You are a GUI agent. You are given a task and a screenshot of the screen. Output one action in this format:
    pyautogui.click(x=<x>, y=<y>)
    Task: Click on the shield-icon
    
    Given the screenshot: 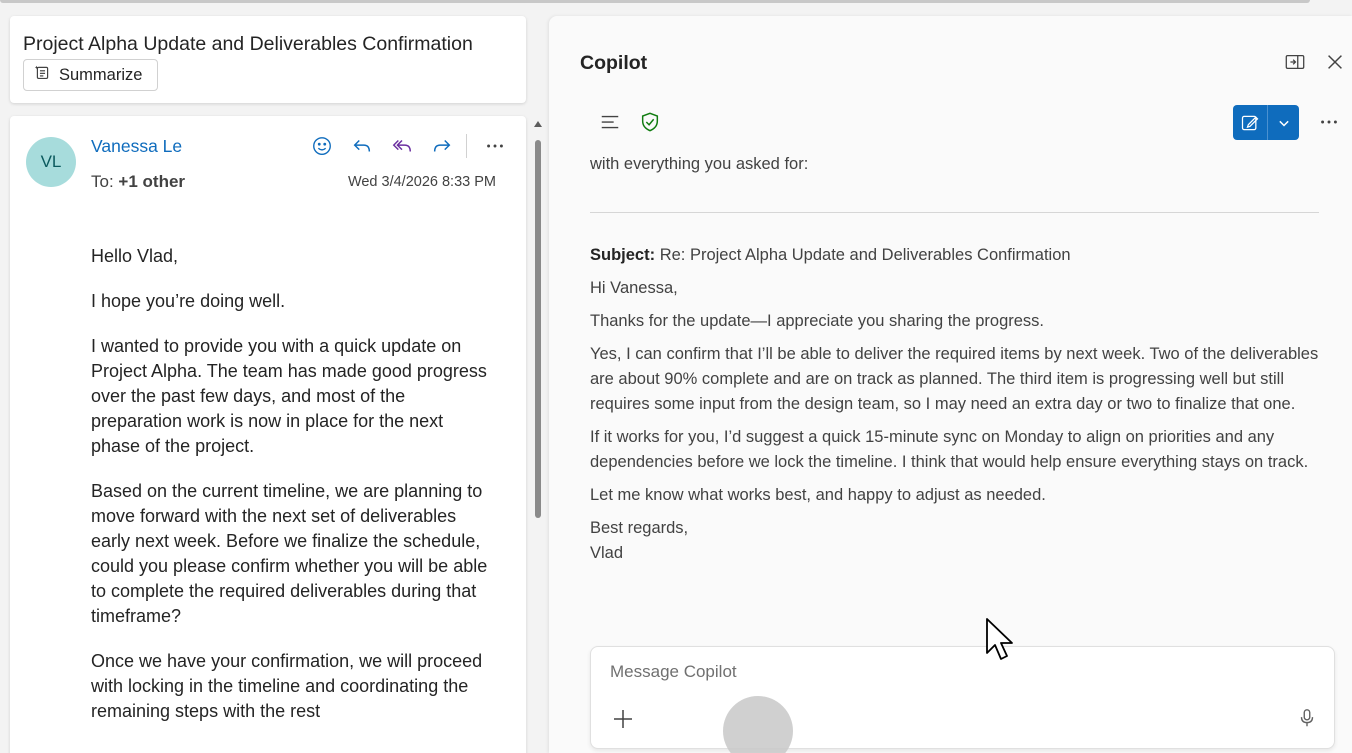 What is the action you would take?
    pyautogui.click(x=650, y=122)
    